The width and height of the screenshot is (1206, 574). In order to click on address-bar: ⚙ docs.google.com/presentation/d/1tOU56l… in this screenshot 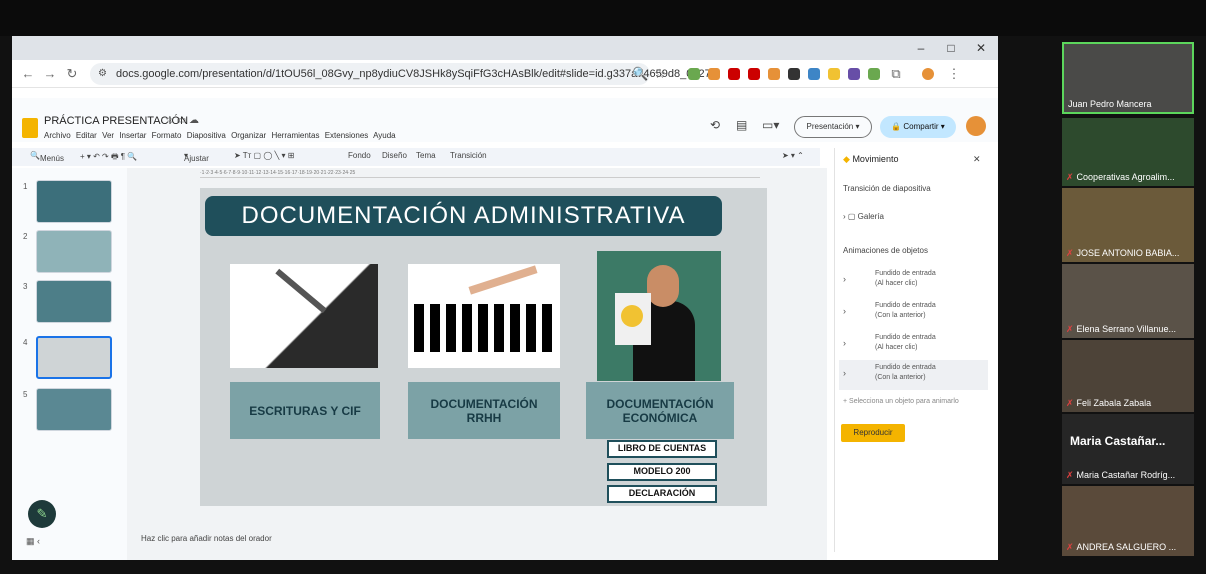, I will do `click(400, 74)`.